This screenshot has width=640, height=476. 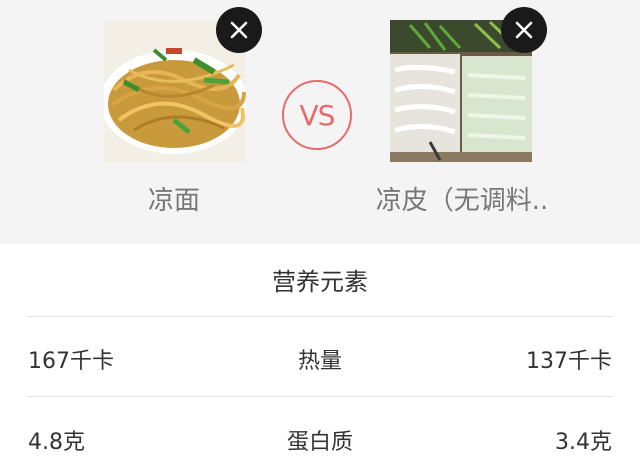 I want to click on food-name-left: 凉面, so click(x=173, y=201).